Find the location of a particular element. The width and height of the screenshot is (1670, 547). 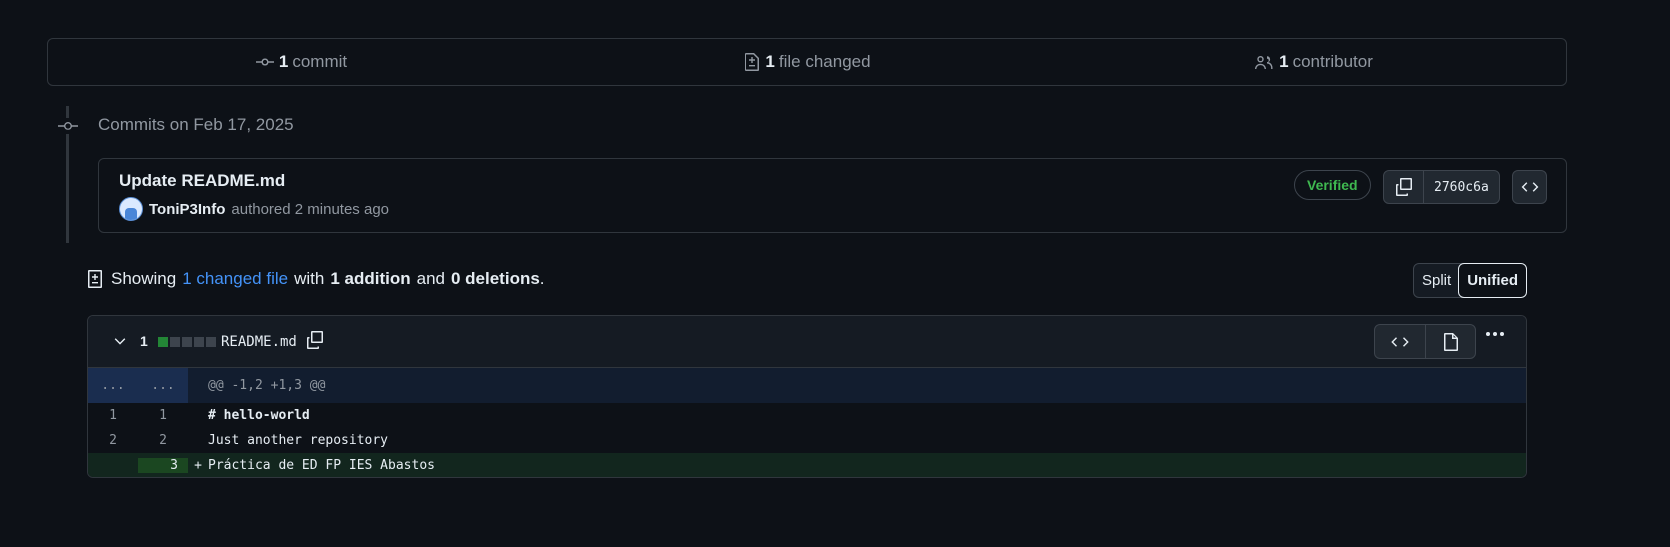

people-icon is located at coordinates (1264, 62).